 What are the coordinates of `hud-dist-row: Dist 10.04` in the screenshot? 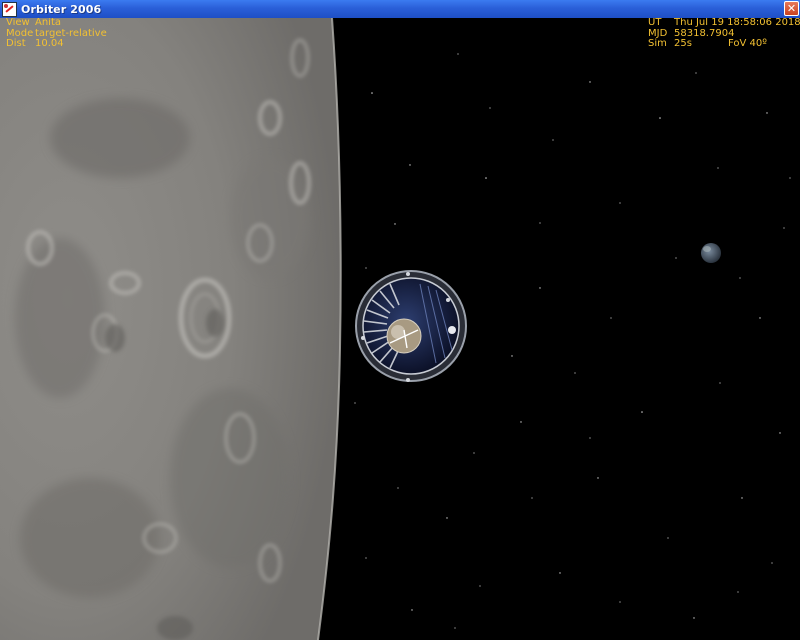 It's located at (56, 44).